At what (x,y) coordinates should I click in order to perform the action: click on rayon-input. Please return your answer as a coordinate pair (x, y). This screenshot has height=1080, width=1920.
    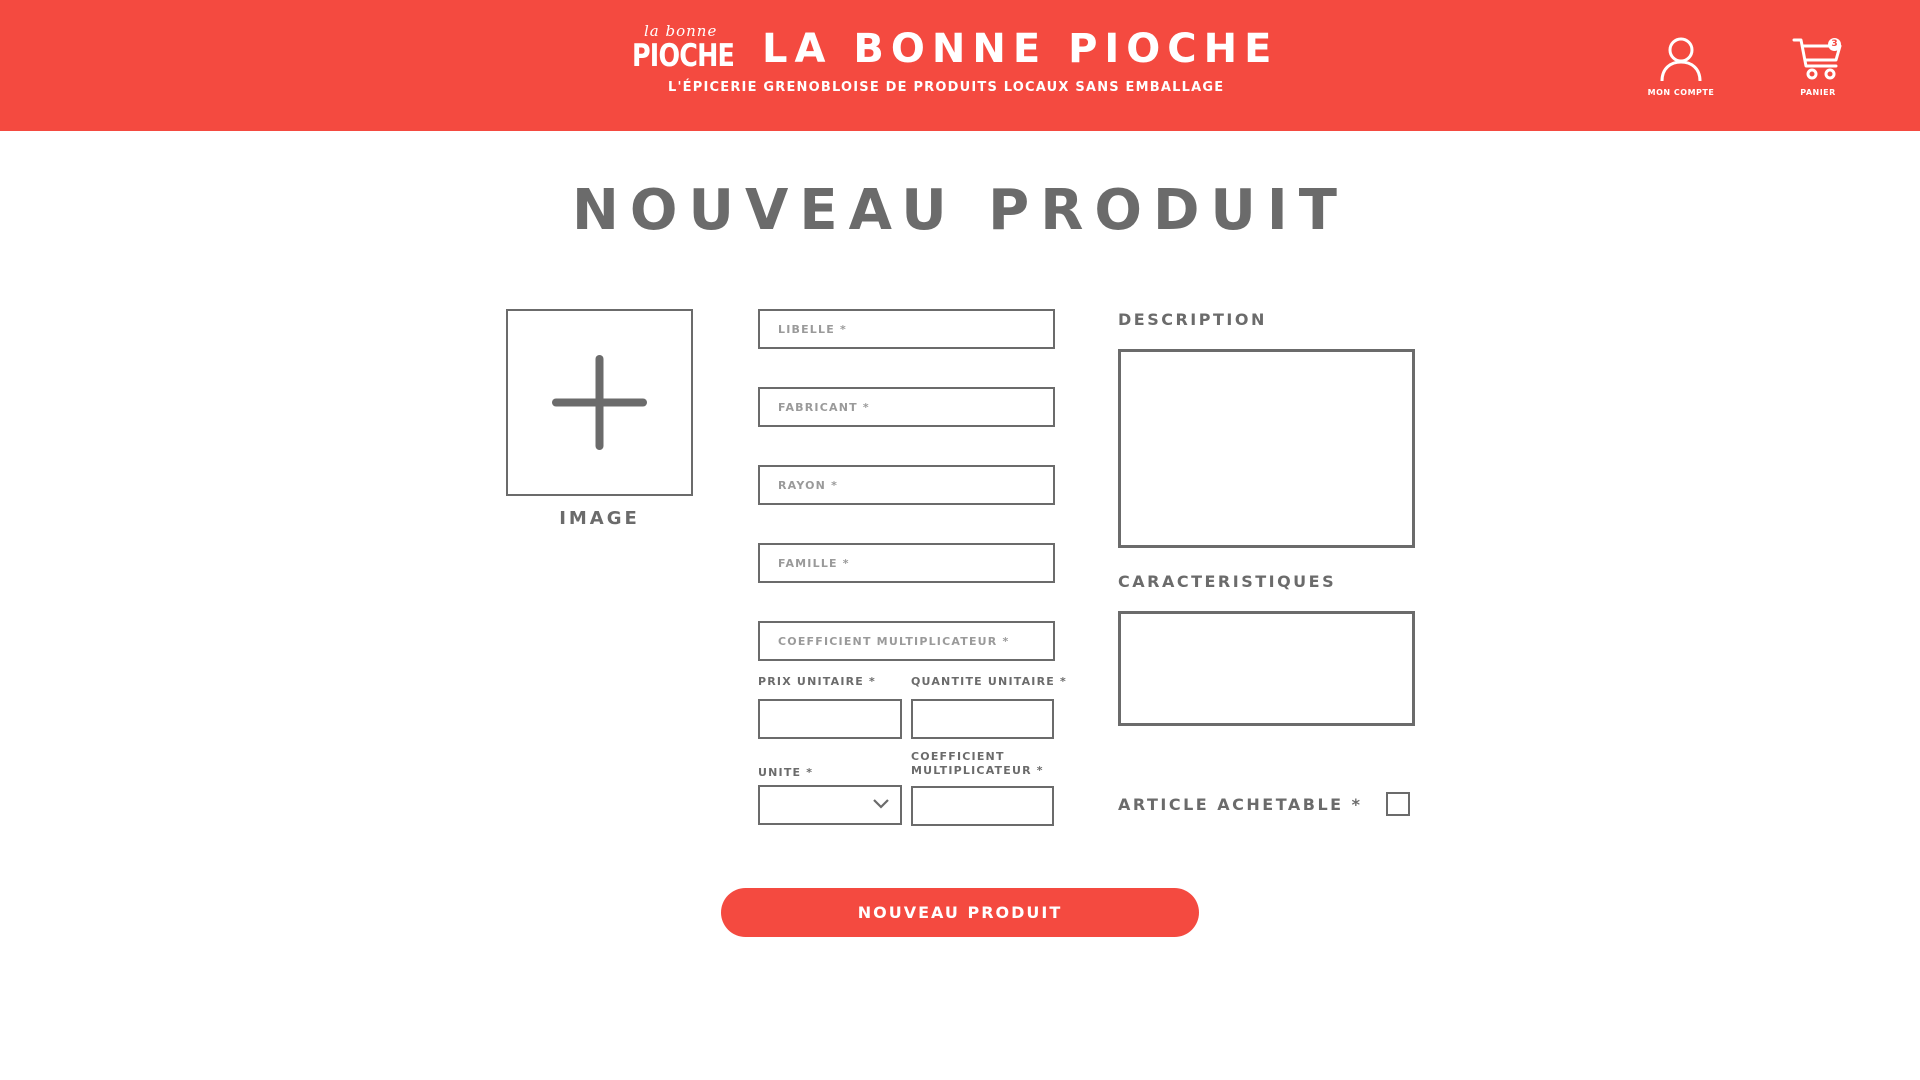
    Looking at the image, I should click on (906, 485).